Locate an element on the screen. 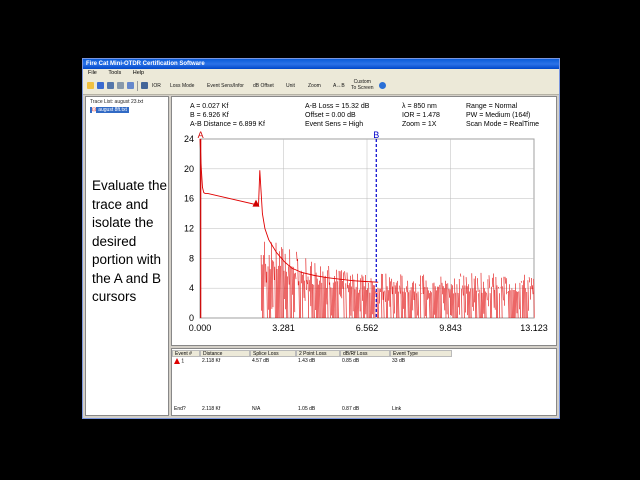  ior-button: IOR is located at coordinates (156, 86).